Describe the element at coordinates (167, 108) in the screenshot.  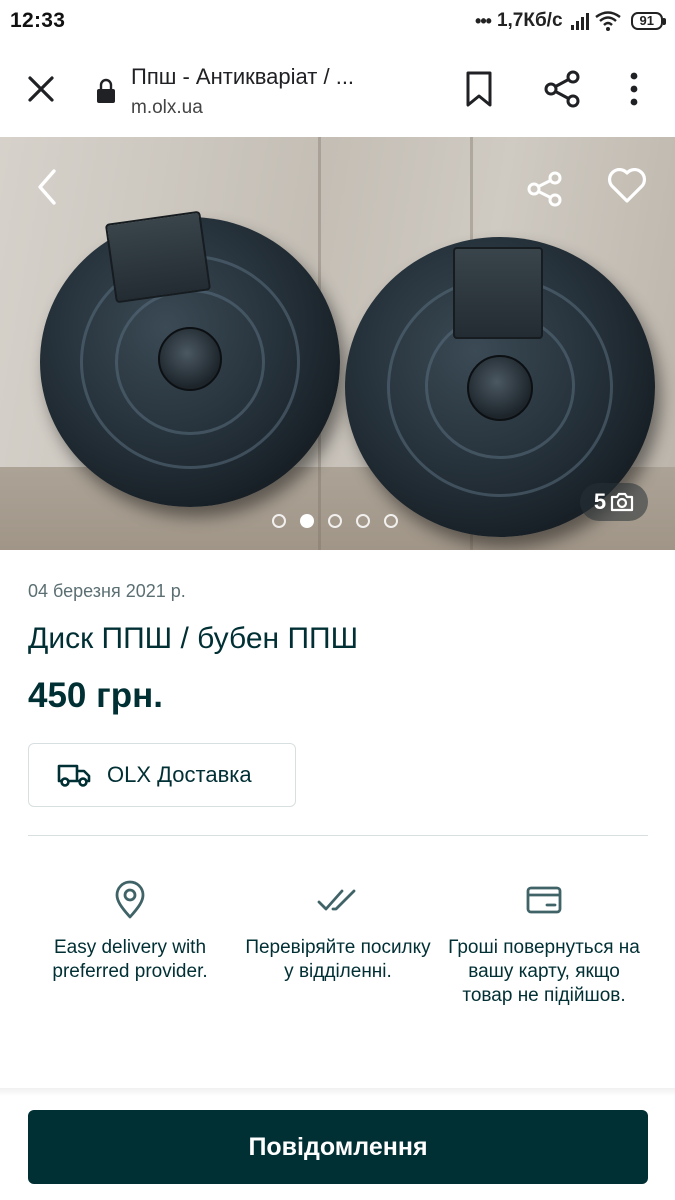
I see `url-text: m.olx.ua` at that location.